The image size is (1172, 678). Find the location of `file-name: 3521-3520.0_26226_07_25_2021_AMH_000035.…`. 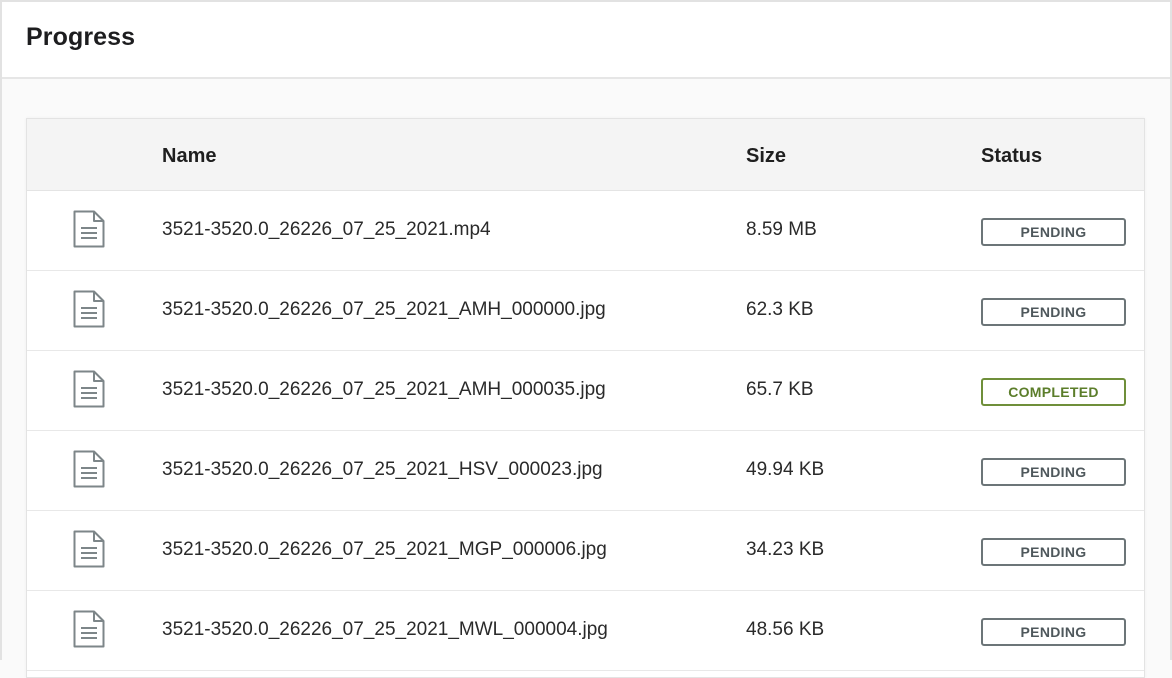

file-name: 3521-3520.0_26226_07_25_2021_AMH_000035.… is located at coordinates (384, 389).